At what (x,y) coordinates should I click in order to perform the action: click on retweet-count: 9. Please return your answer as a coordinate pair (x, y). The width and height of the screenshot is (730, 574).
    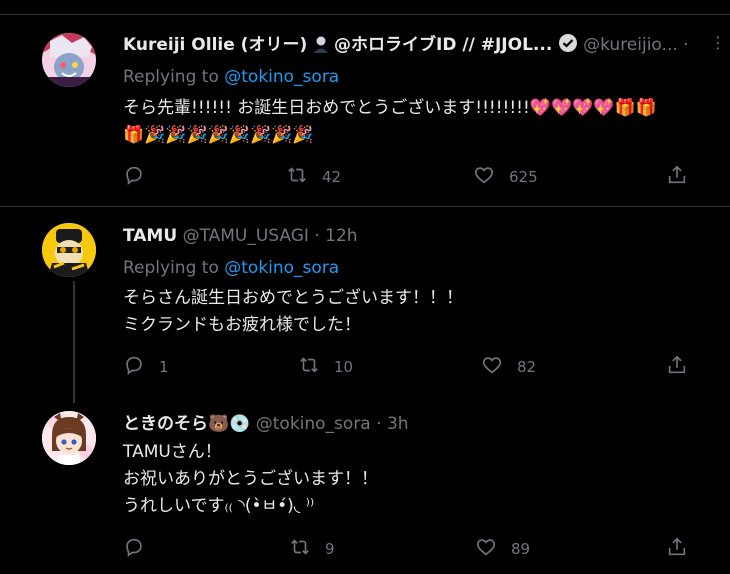
    Looking at the image, I should click on (330, 549).